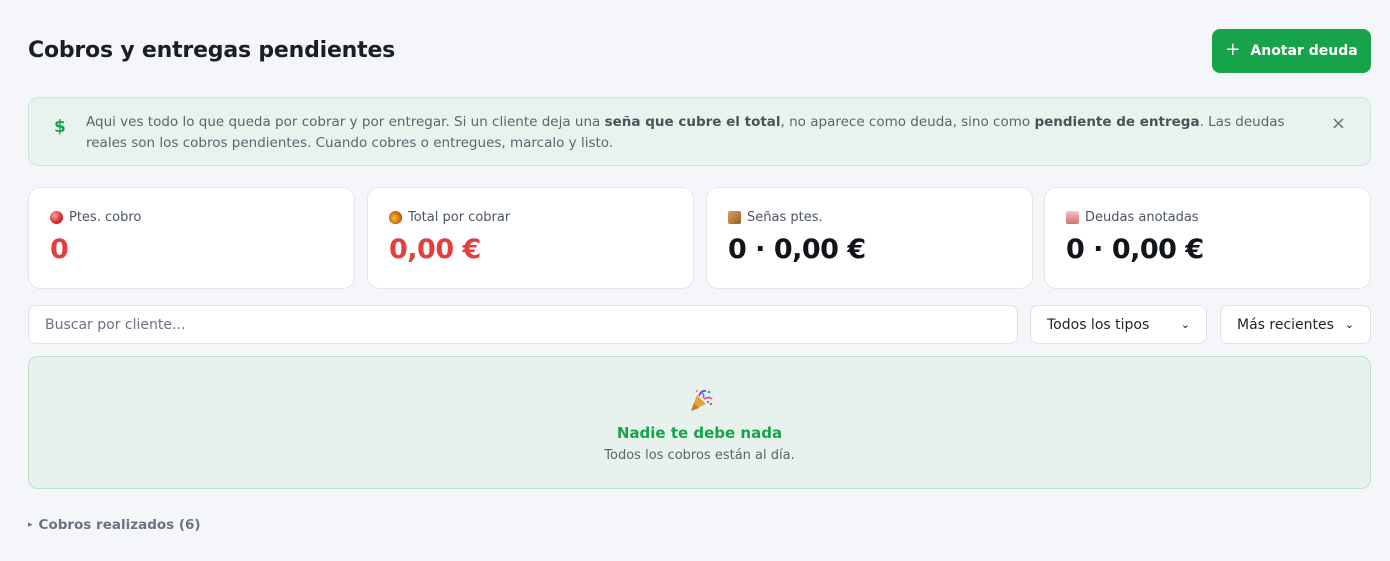  I want to click on sort-select-value: Más recientes, so click(1285, 324).